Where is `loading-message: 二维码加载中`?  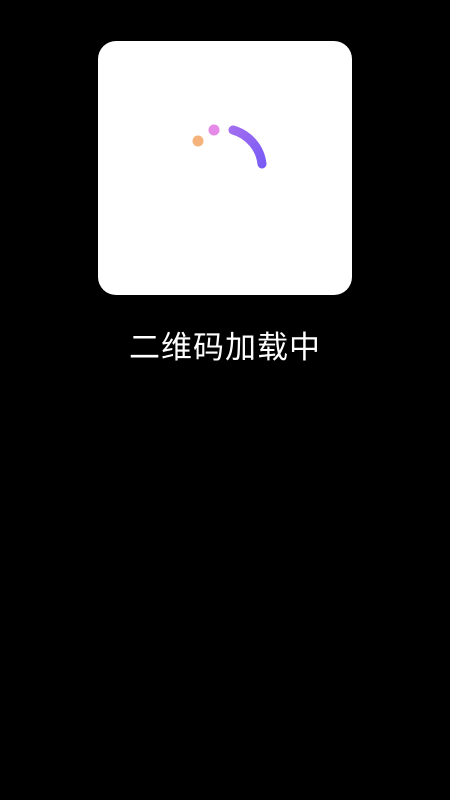
loading-message: 二维码加载中 is located at coordinates (225, 348).